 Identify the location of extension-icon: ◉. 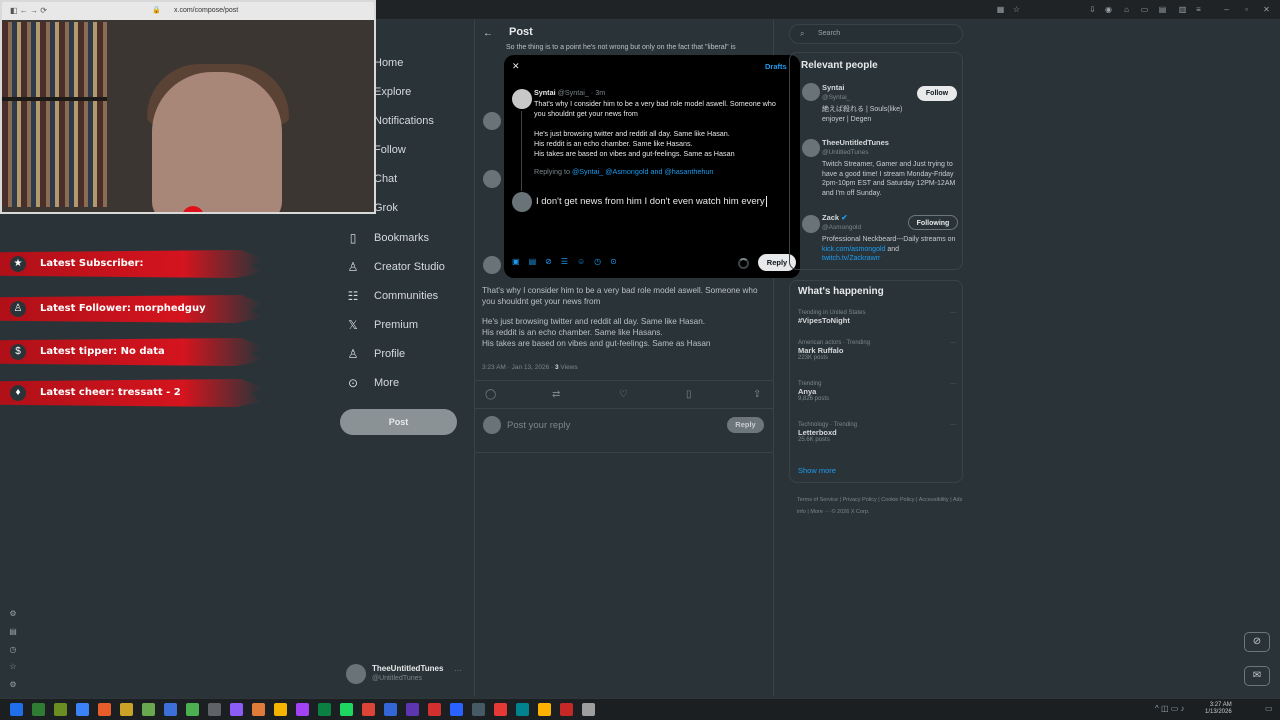
(1108, 9).